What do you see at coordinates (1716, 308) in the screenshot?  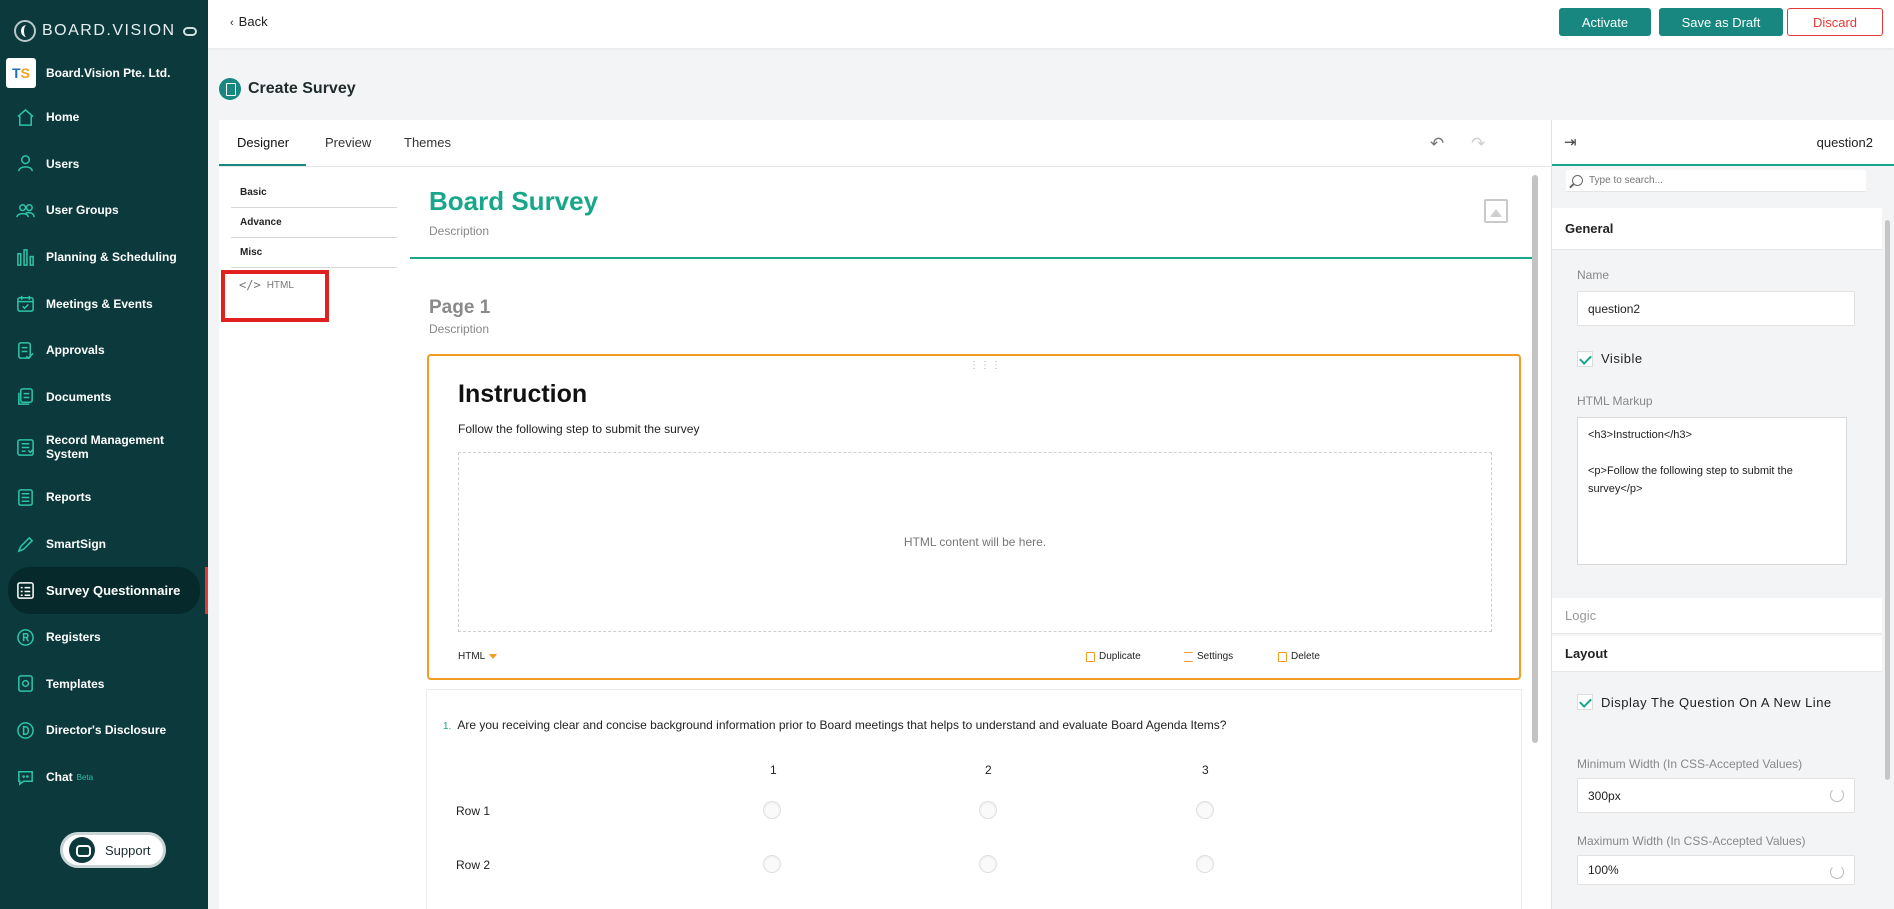 I see `name-field: question2` at bounding box center [1716, 308].